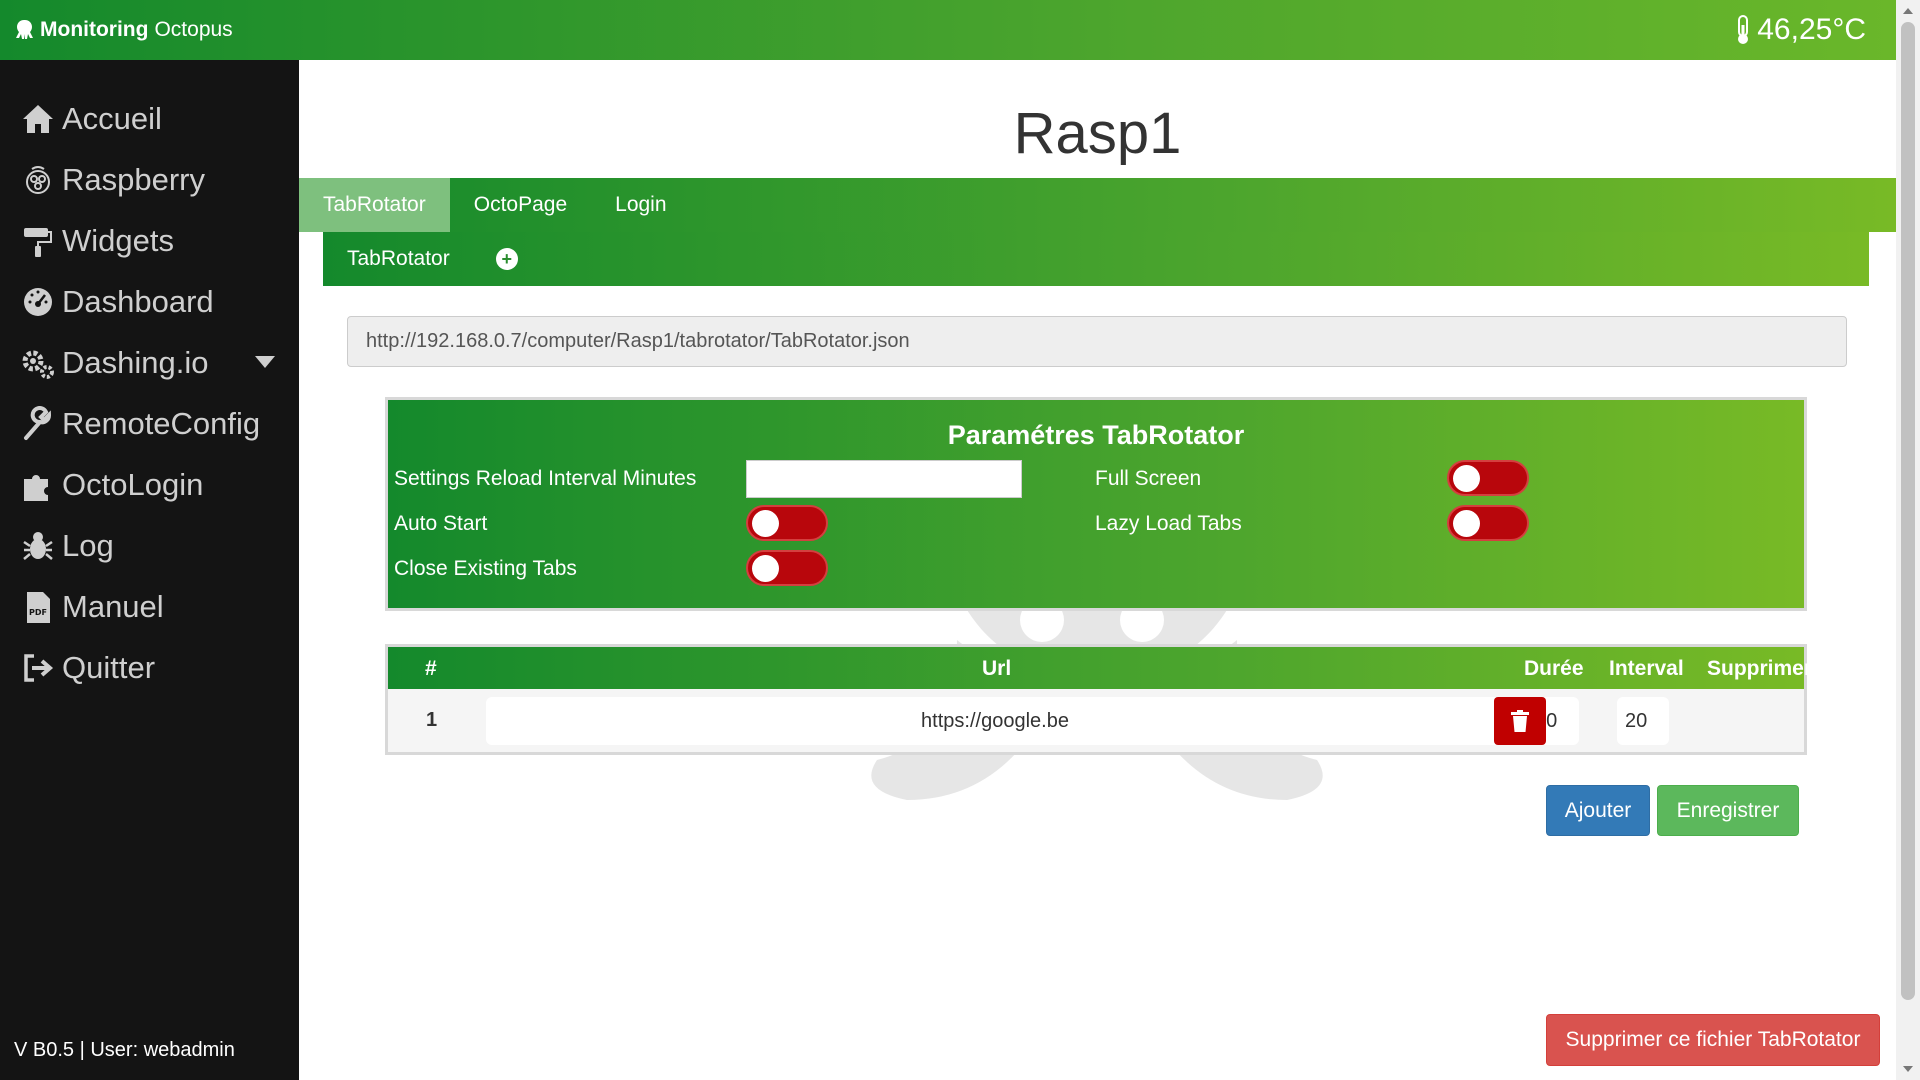 The height and width of the screenshot is (1080, 1920). What do you see at coordinates (38, 179) in the screenshot?
I see `raspberry-icon` at bounding box center [38, 179].